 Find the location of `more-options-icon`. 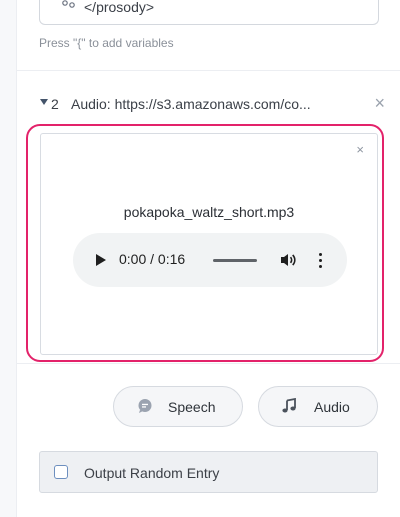

more-options-icon is located at coordinates (320, 260).